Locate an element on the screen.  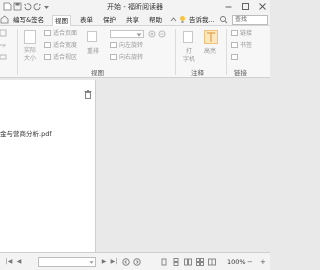
ribbon-clipped-left-mid-icon is located at coordinates (4, 46).